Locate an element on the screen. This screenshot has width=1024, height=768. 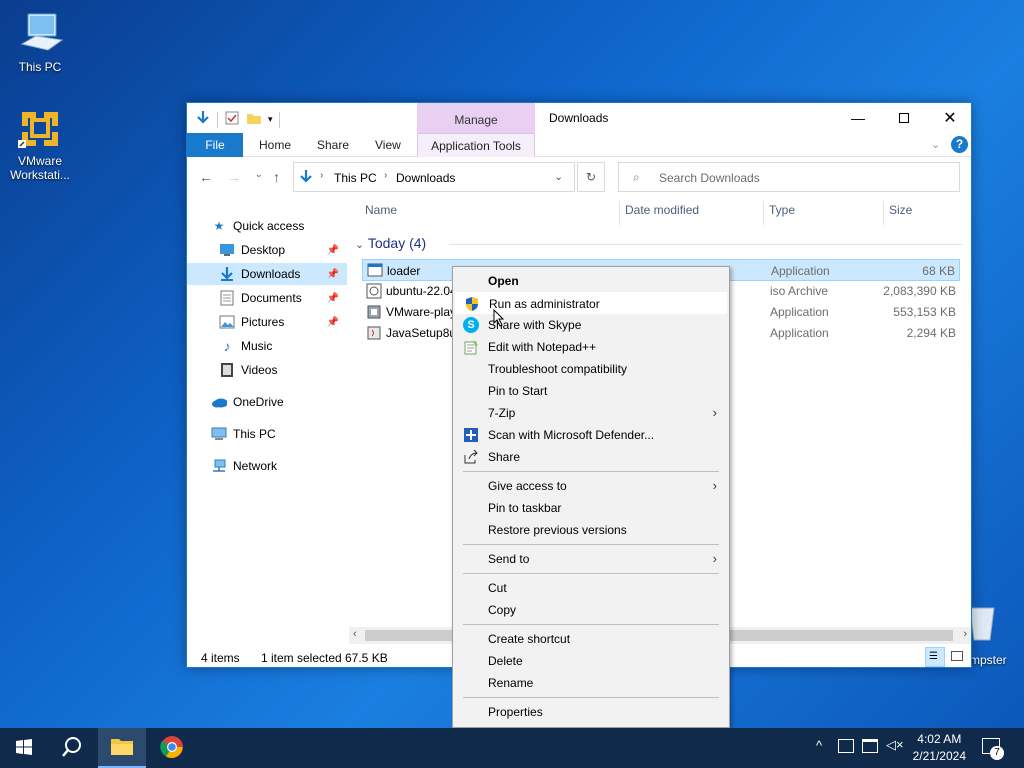
address-bar: › This PC › Downloads ⌄ is located at coordinates (434, 177).